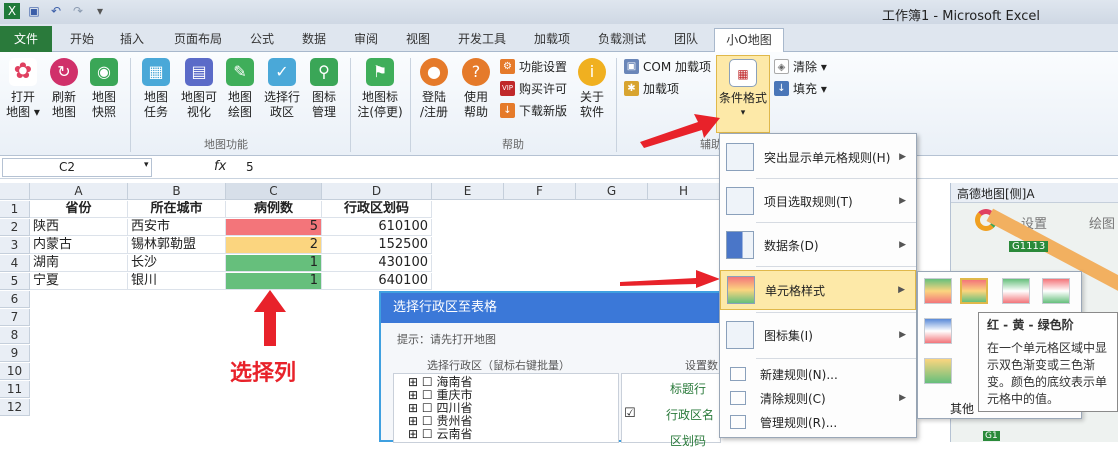 The width and height of the screenshot is (1118, 449). I want to click on case-count-cell: 2, so click(274, 245).